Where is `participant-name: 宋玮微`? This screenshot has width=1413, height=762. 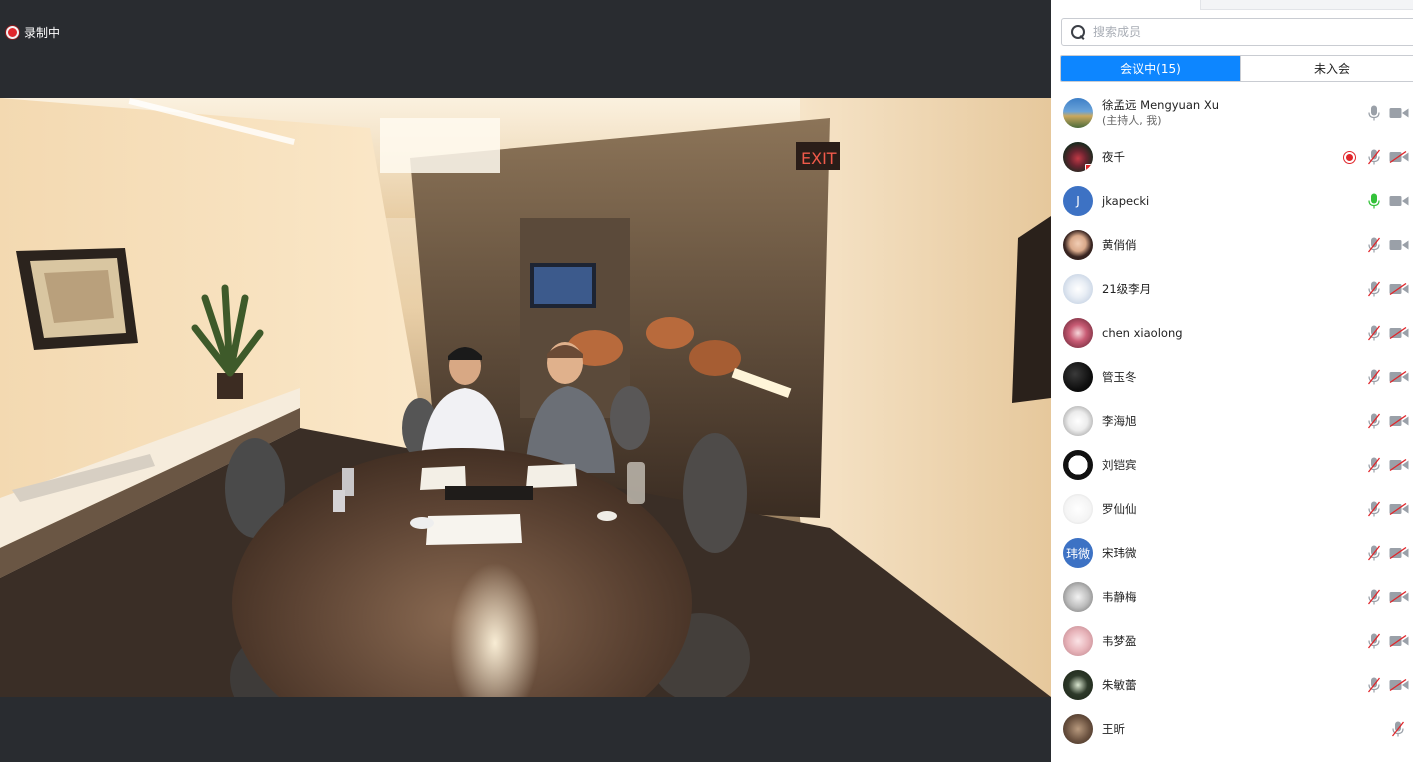
participant-name: 宋玮微 is located at coordinates (1119, 552).